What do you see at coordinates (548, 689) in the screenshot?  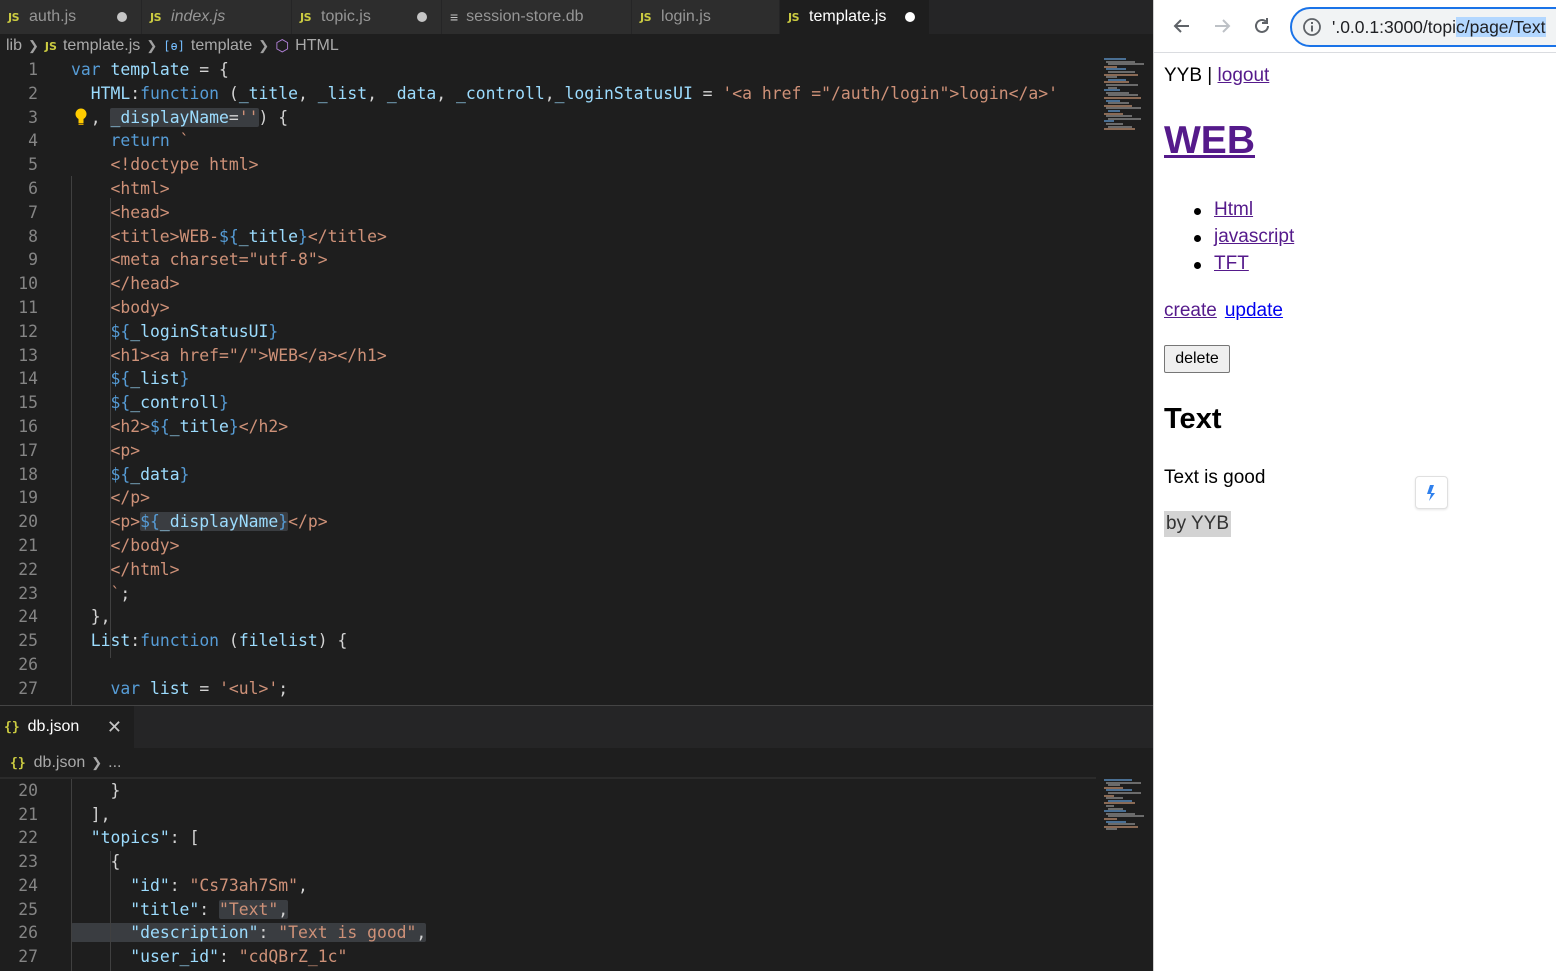 I see `code-line: 27 var list = '<ul>';` at bounding box center [548, 689].